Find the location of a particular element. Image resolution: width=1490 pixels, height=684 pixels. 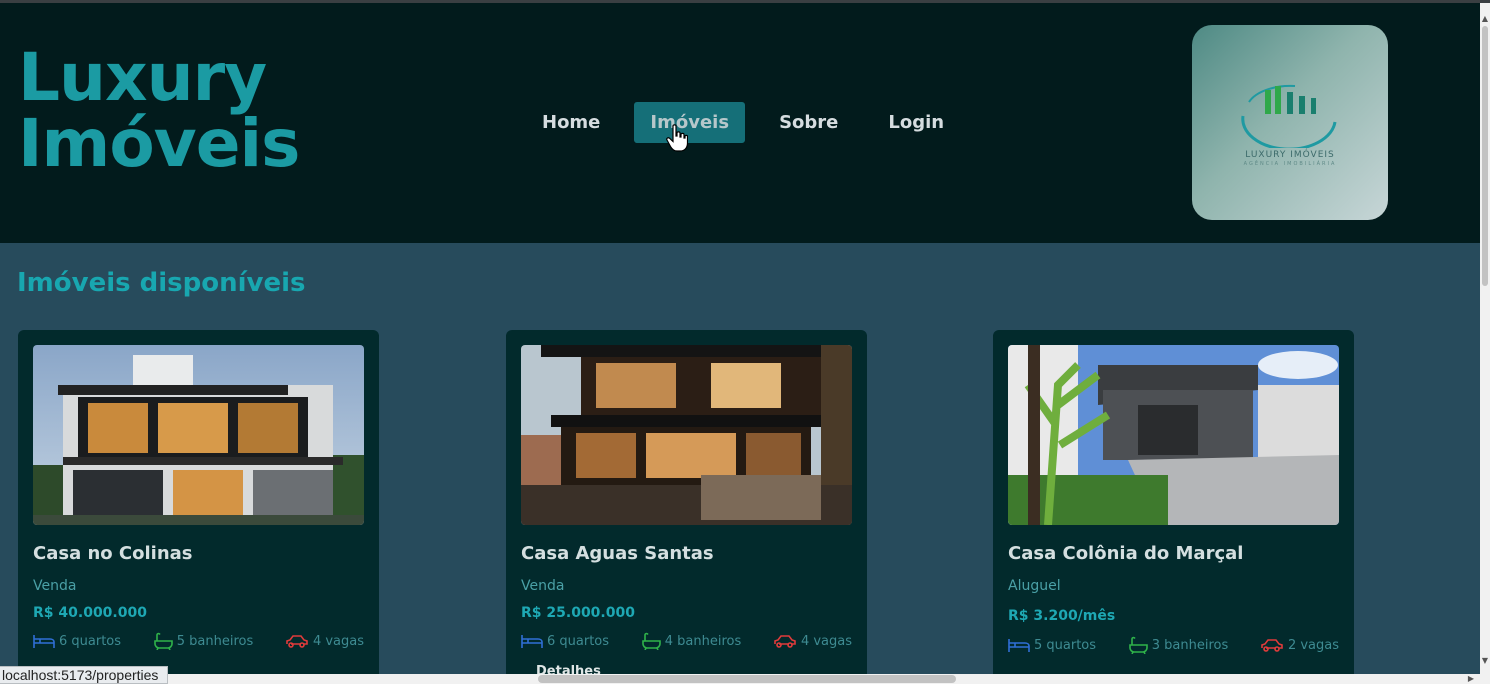

baths-label: 4 banheiros is located at coordinates (703, 641).